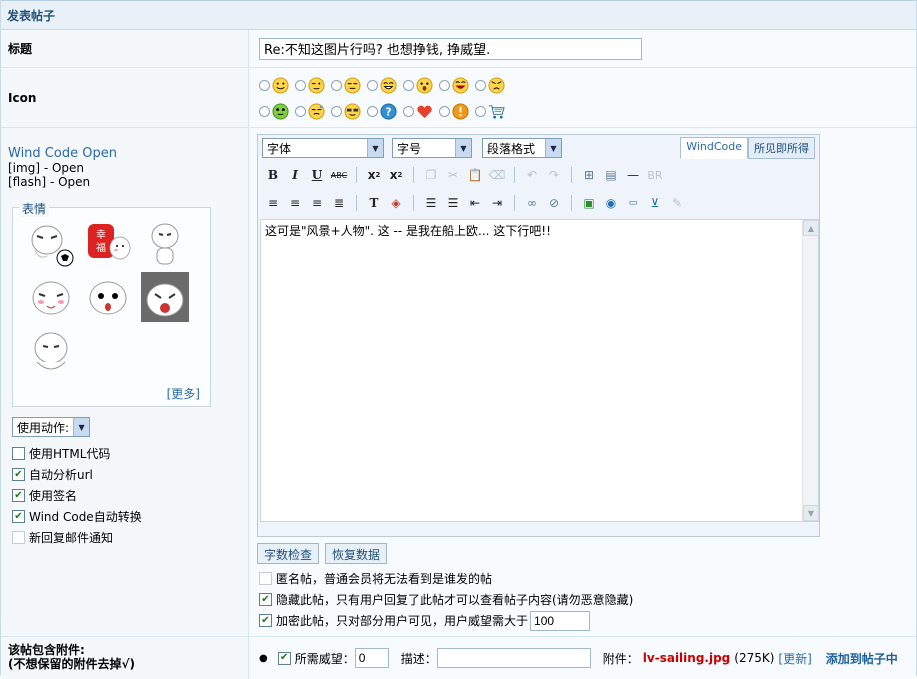  What do you see at coordinates (475, 175) in the screenshot?
I see `paste-icon: 📋` at bounding box center [475, 175].